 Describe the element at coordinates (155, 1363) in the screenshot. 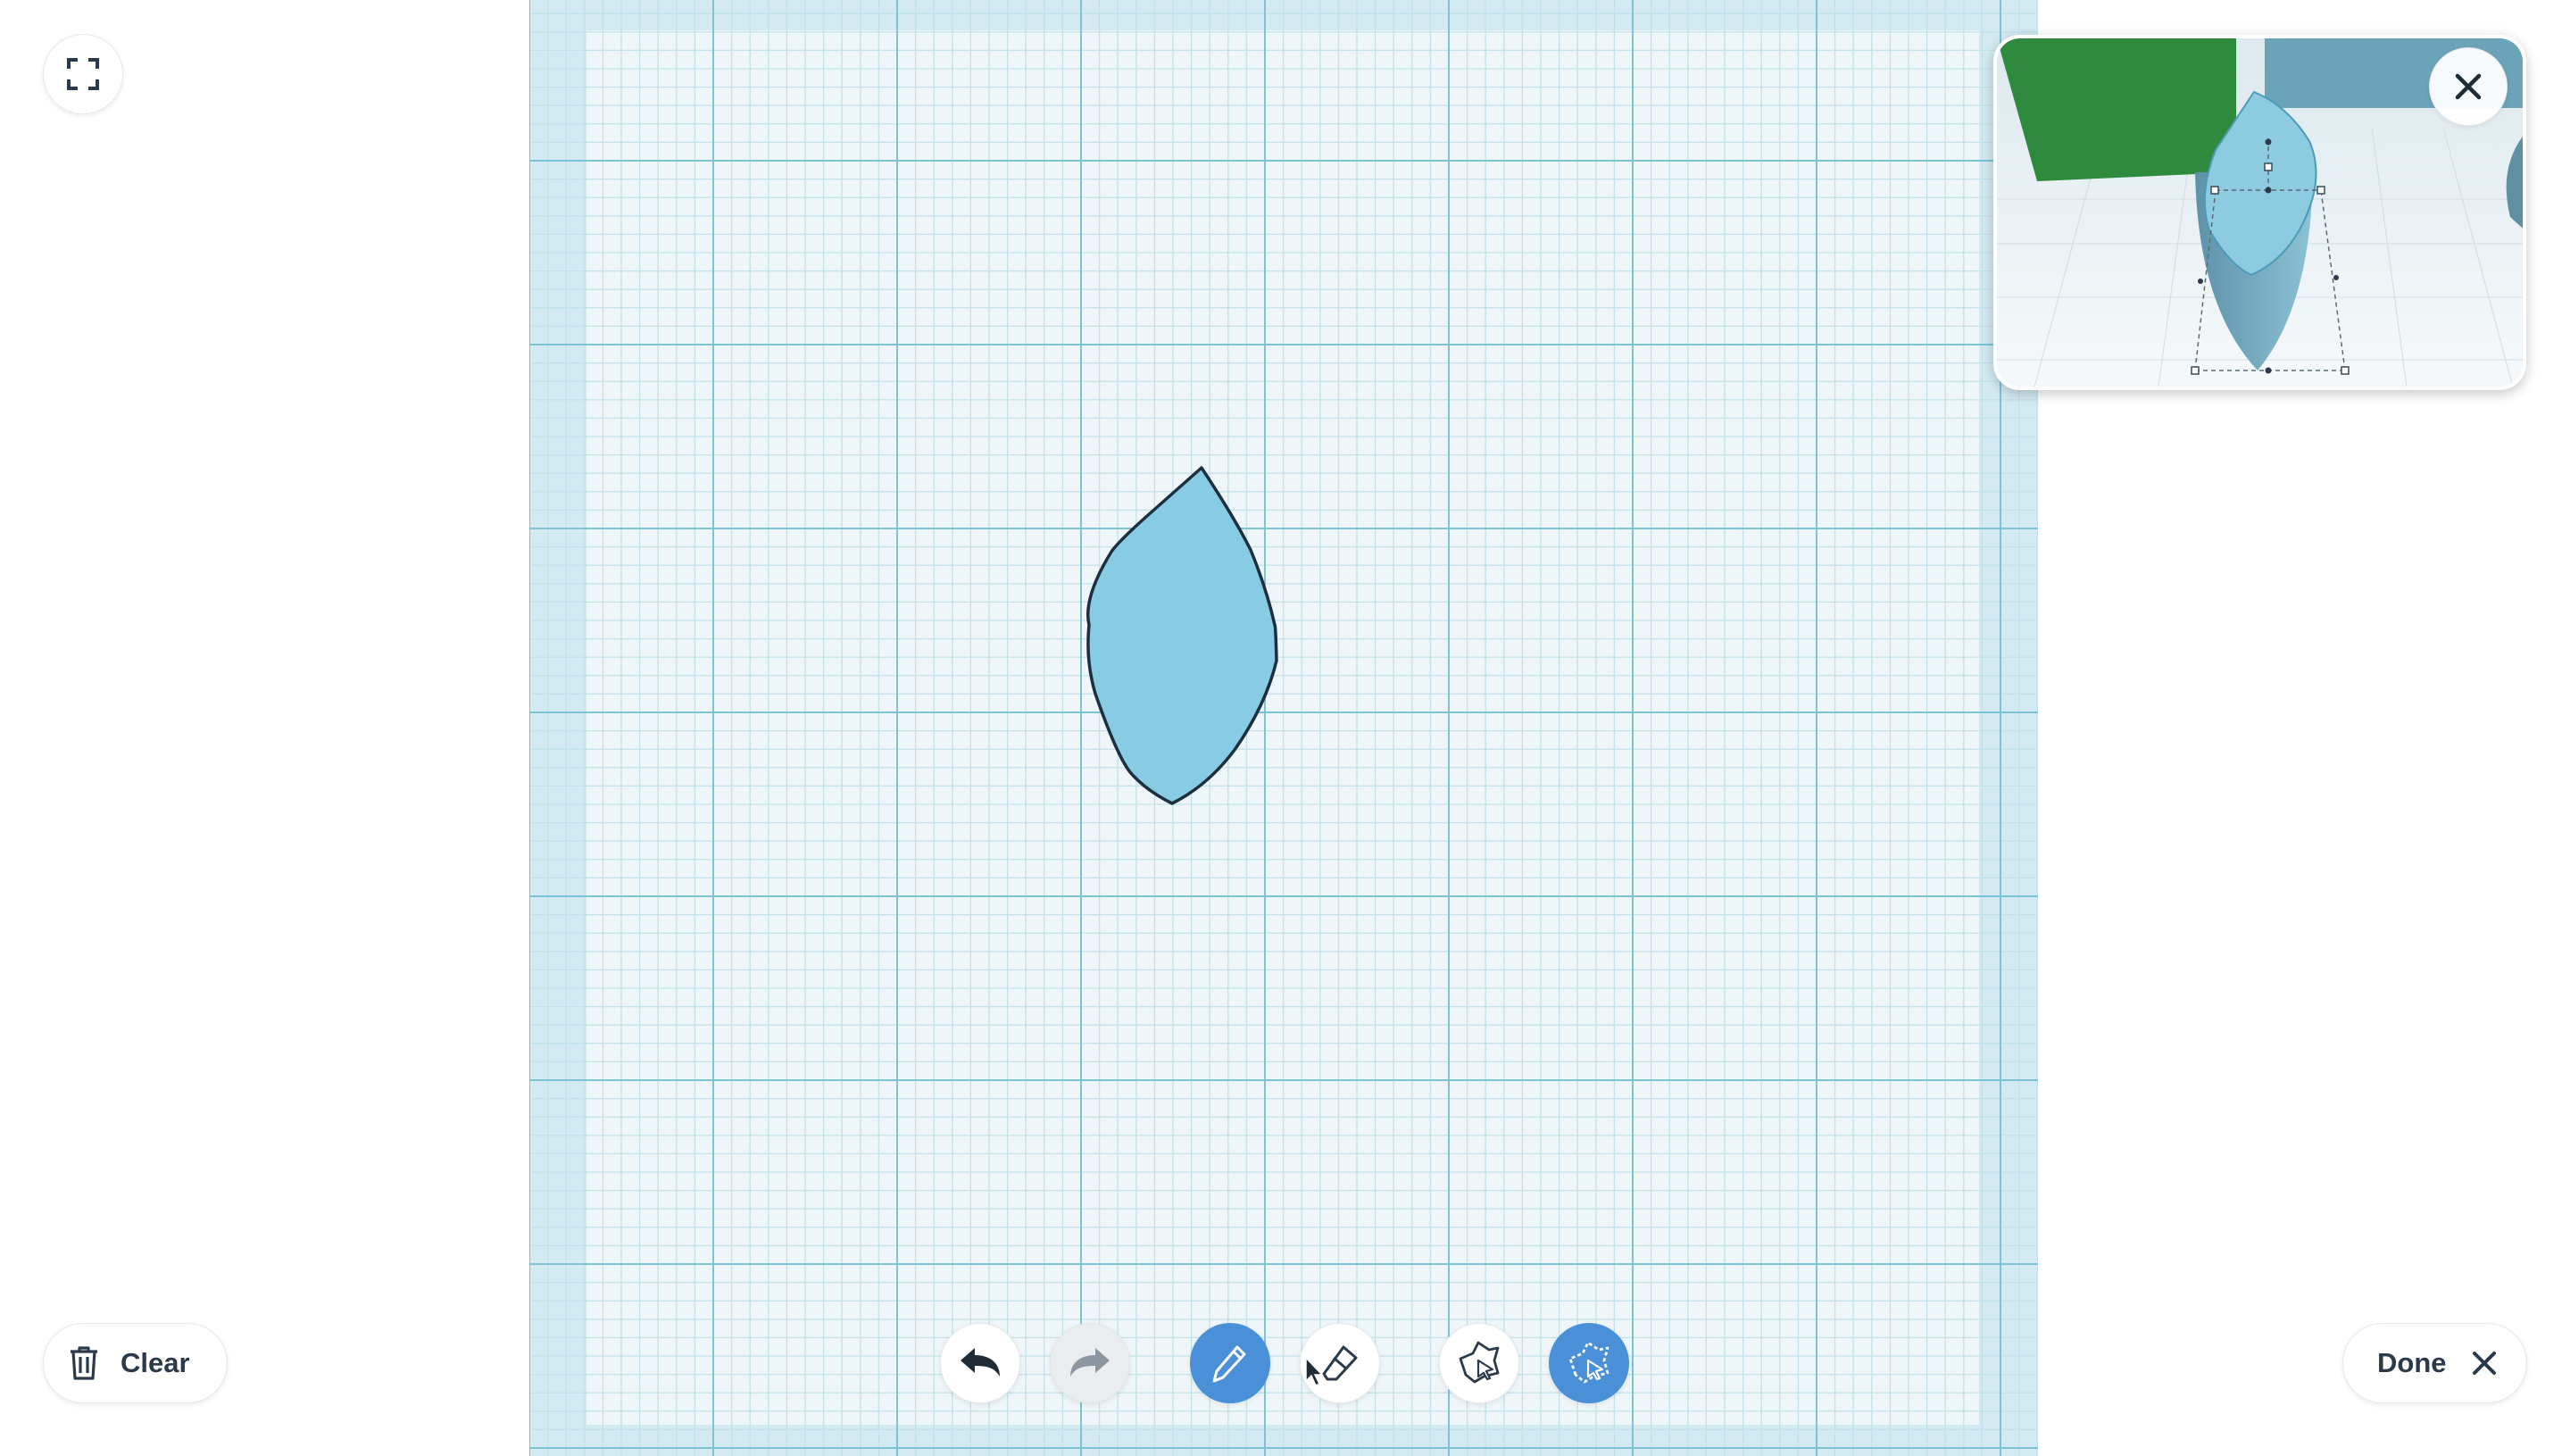

I see `clear-label: Clear` at that location.